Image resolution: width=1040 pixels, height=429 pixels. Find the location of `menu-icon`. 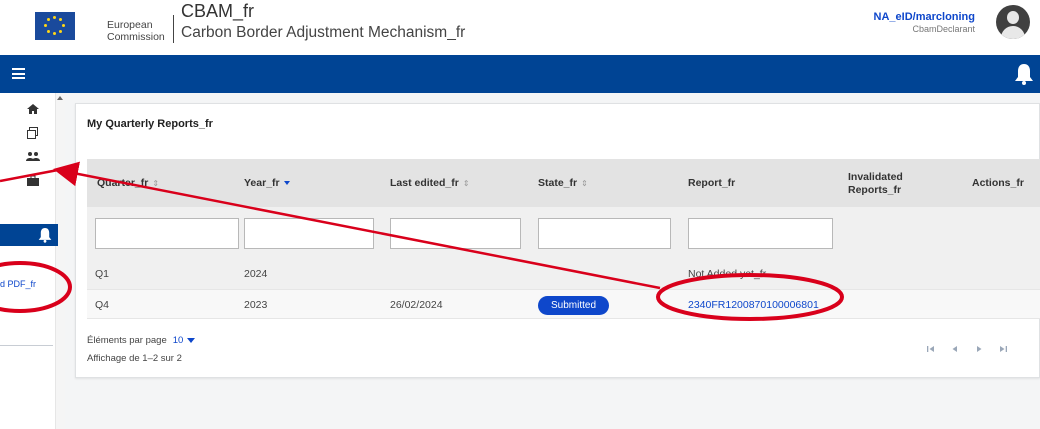

menu-icon is located at coordinates (18, 73).